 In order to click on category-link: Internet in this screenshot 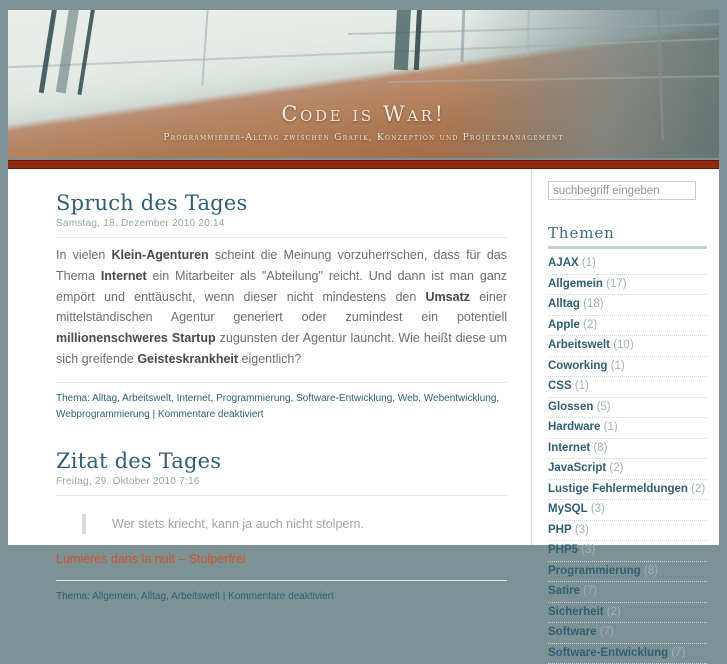, I will do `click(569, 448)`.